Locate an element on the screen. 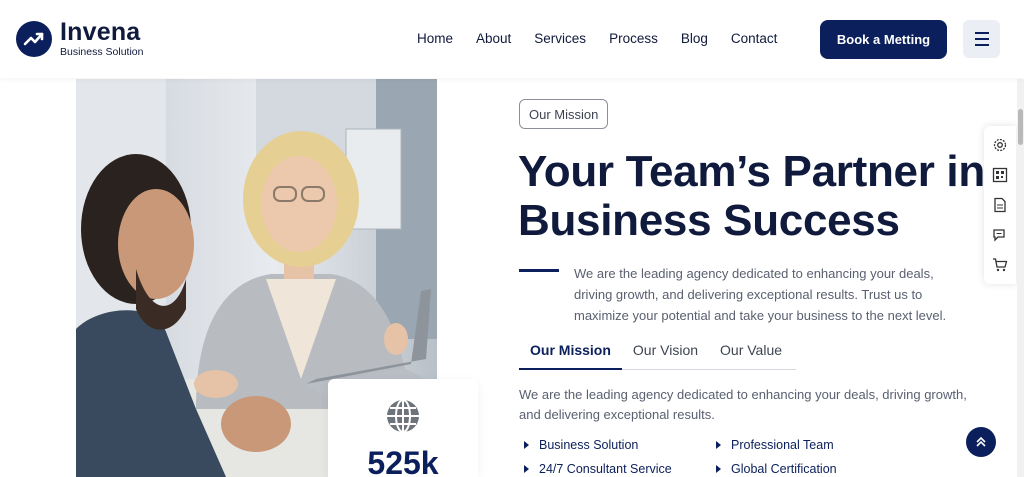 The image size is (1024, 477). book-meeting-button: Book a Metting is located at coordinates (883, 39).